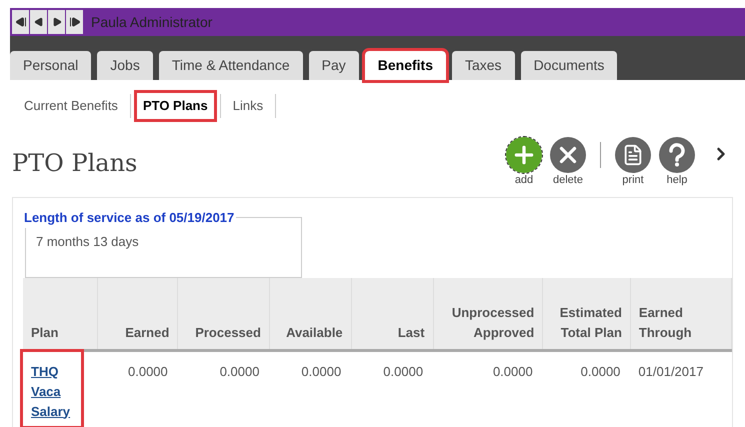 The width and height of the screenshot is (745, 427). What do you see at coordinates (175, 106) in the screenshot?
I see `subtab: PTO Plans` at bounding box center [175, 106].